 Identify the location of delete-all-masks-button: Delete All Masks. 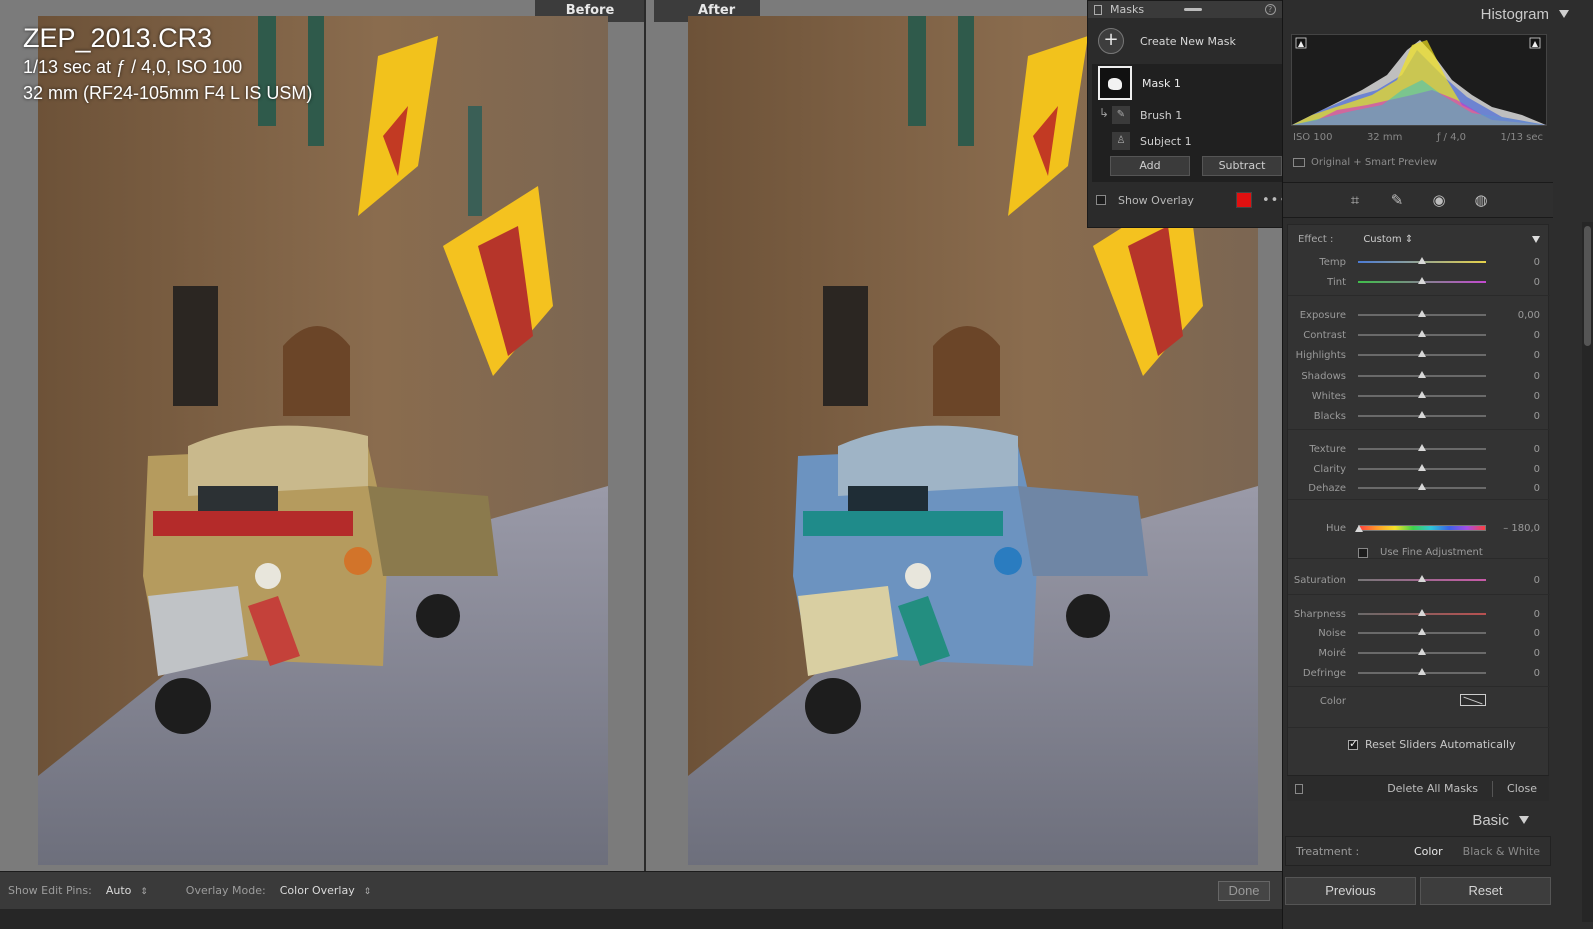
(1432, 788).